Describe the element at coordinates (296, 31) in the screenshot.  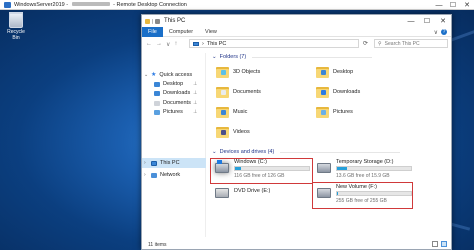
I see `ribbon-tabs: File Computer View ∨ ?` at that location.